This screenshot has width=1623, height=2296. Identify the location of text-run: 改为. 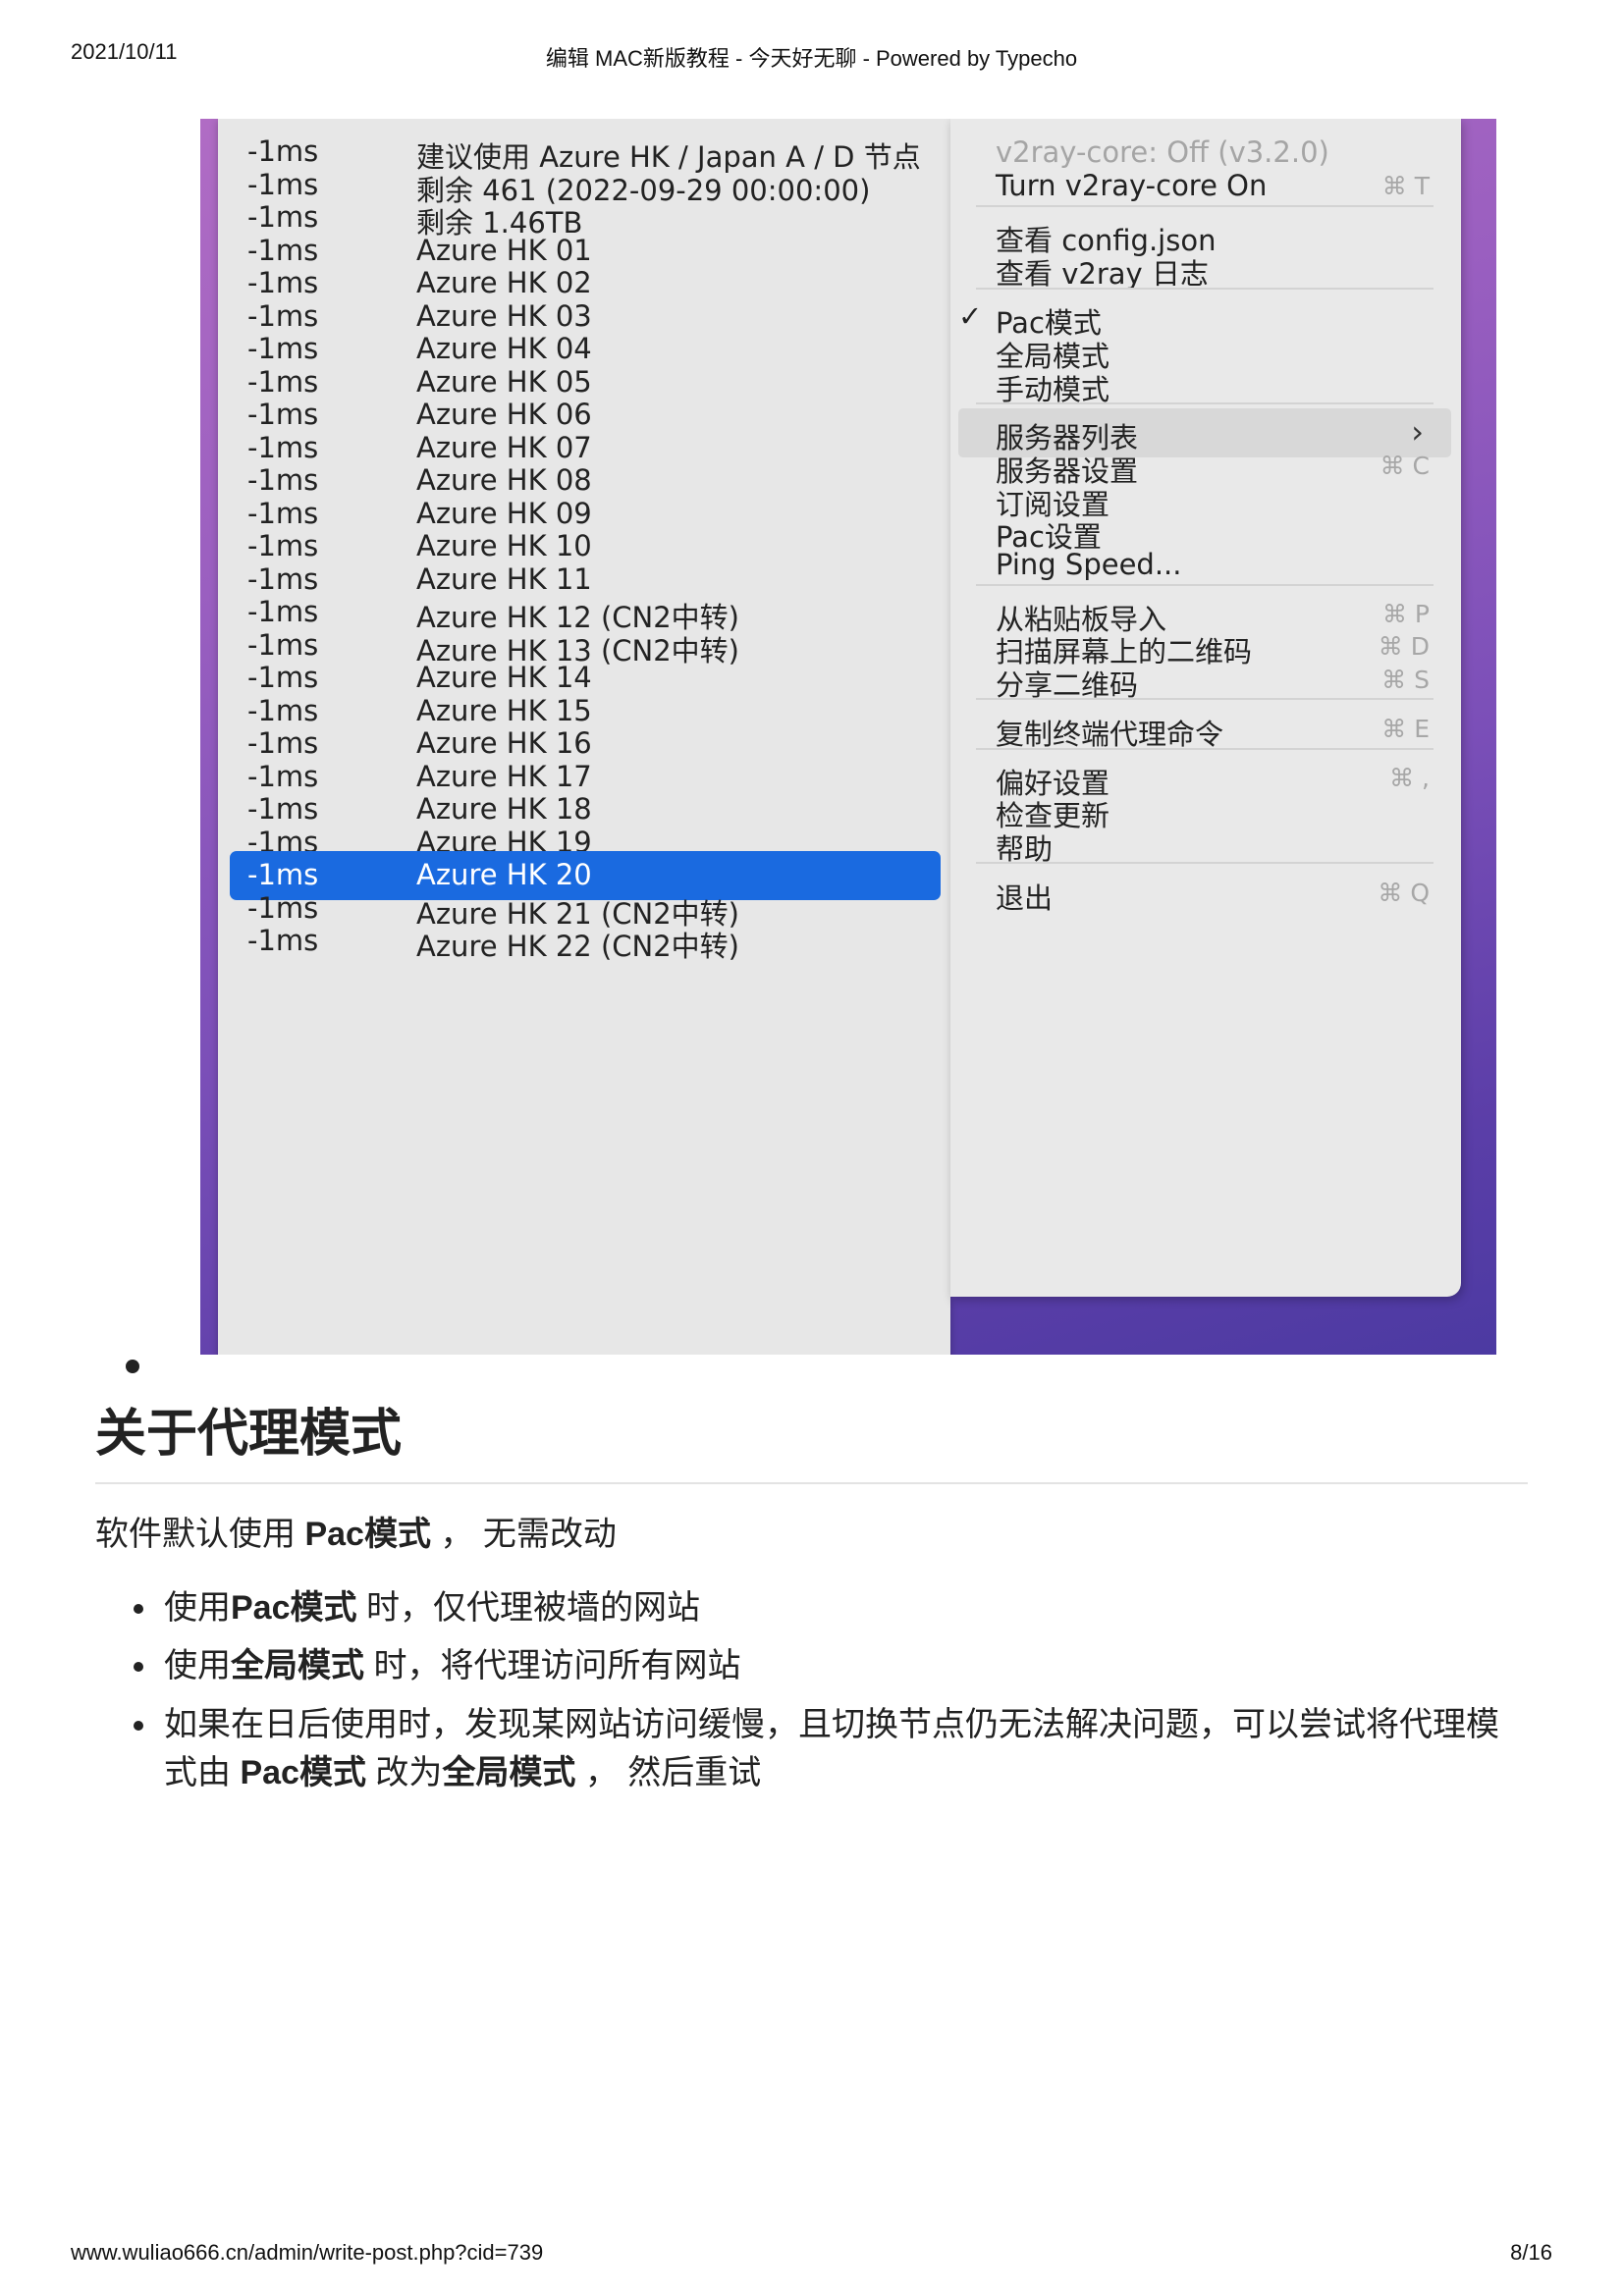
(404, 1772).